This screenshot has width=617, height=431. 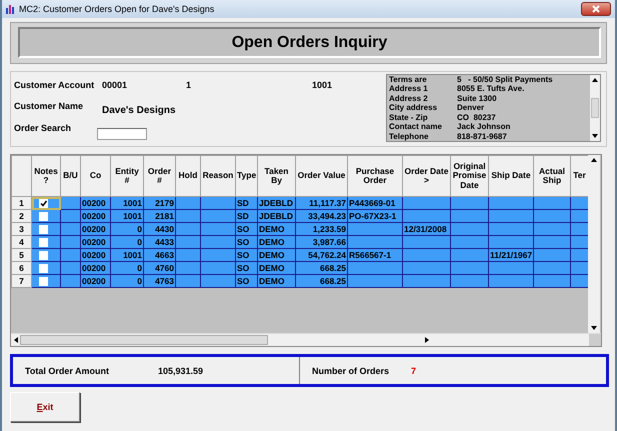 I want to click on table-cell: 54,762.24, so click(x=327, y=255).